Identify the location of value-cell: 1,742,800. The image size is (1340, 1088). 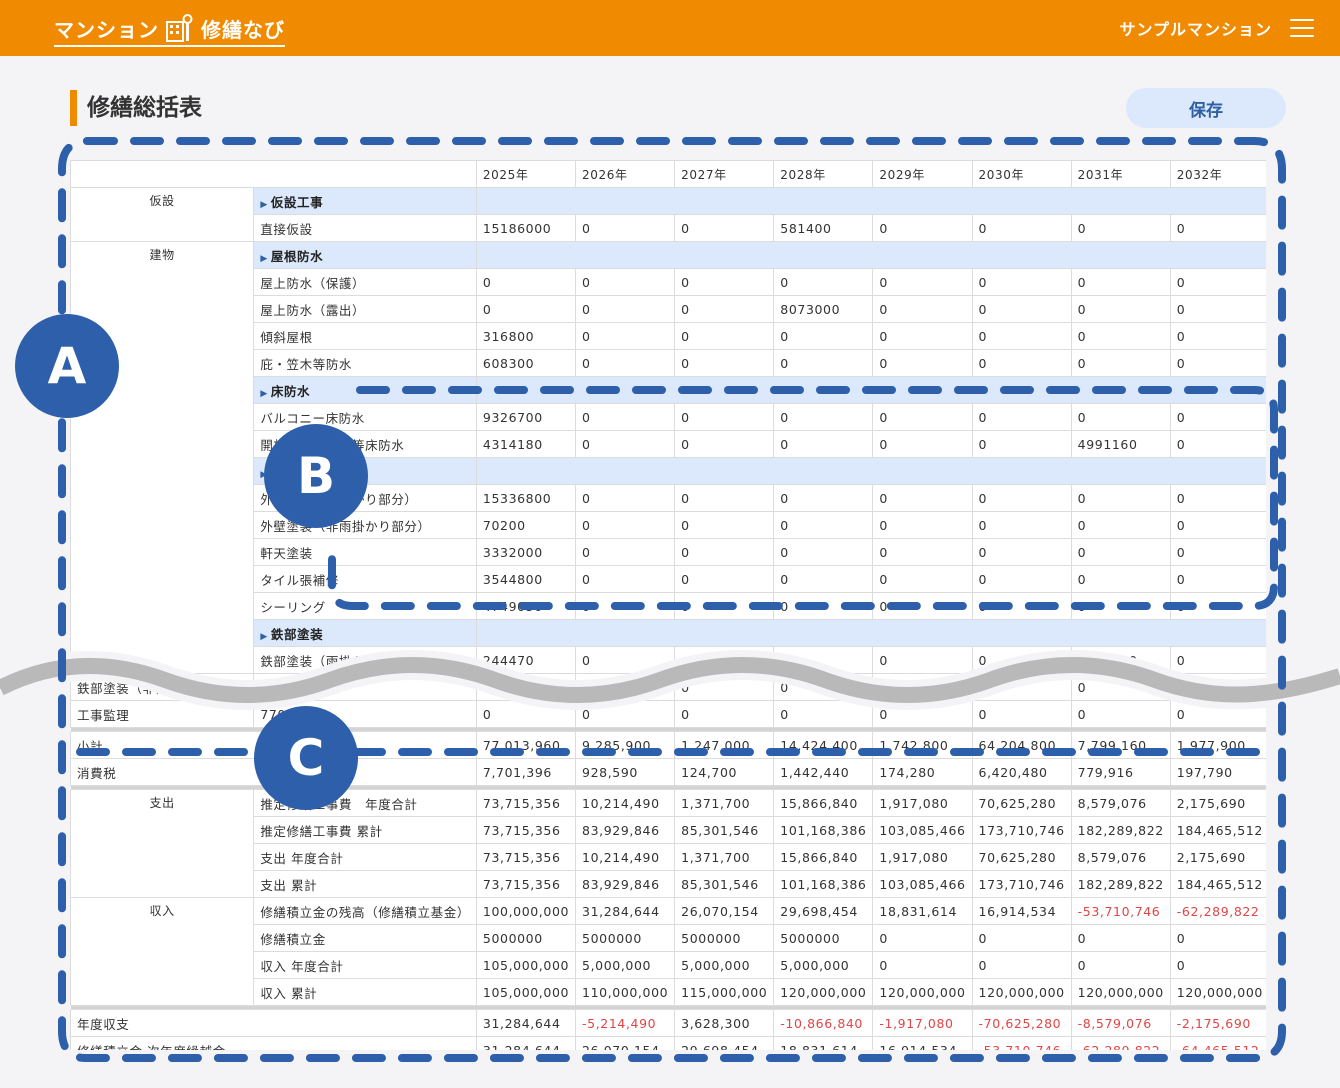
(922, 745).